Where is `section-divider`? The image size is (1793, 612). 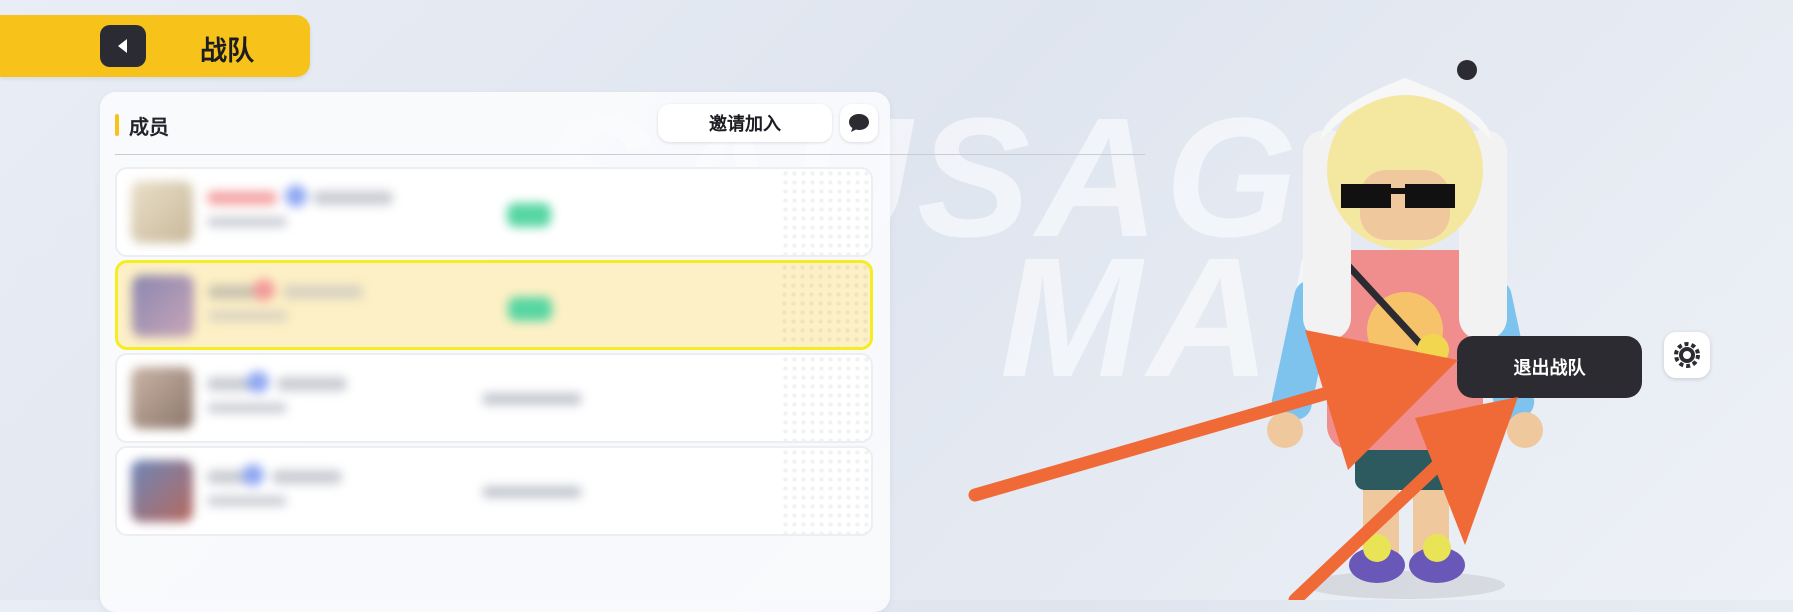 section-divider is located at coordinates (630, 154).